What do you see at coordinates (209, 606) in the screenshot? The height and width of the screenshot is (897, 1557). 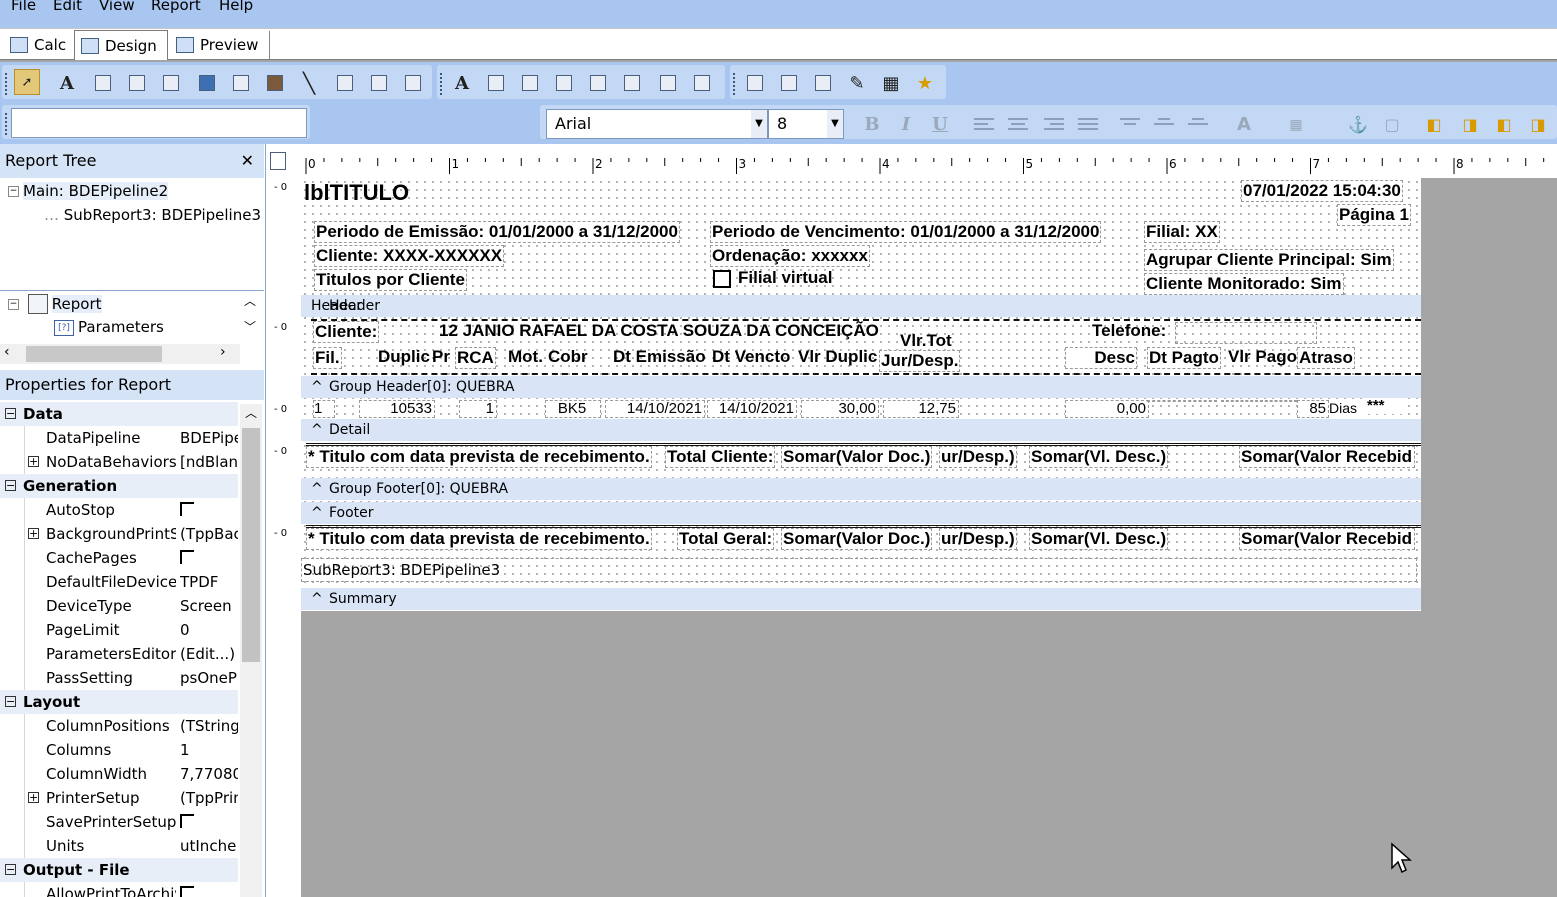 I see `property-value: Screen` at bounding box center [209, 606].